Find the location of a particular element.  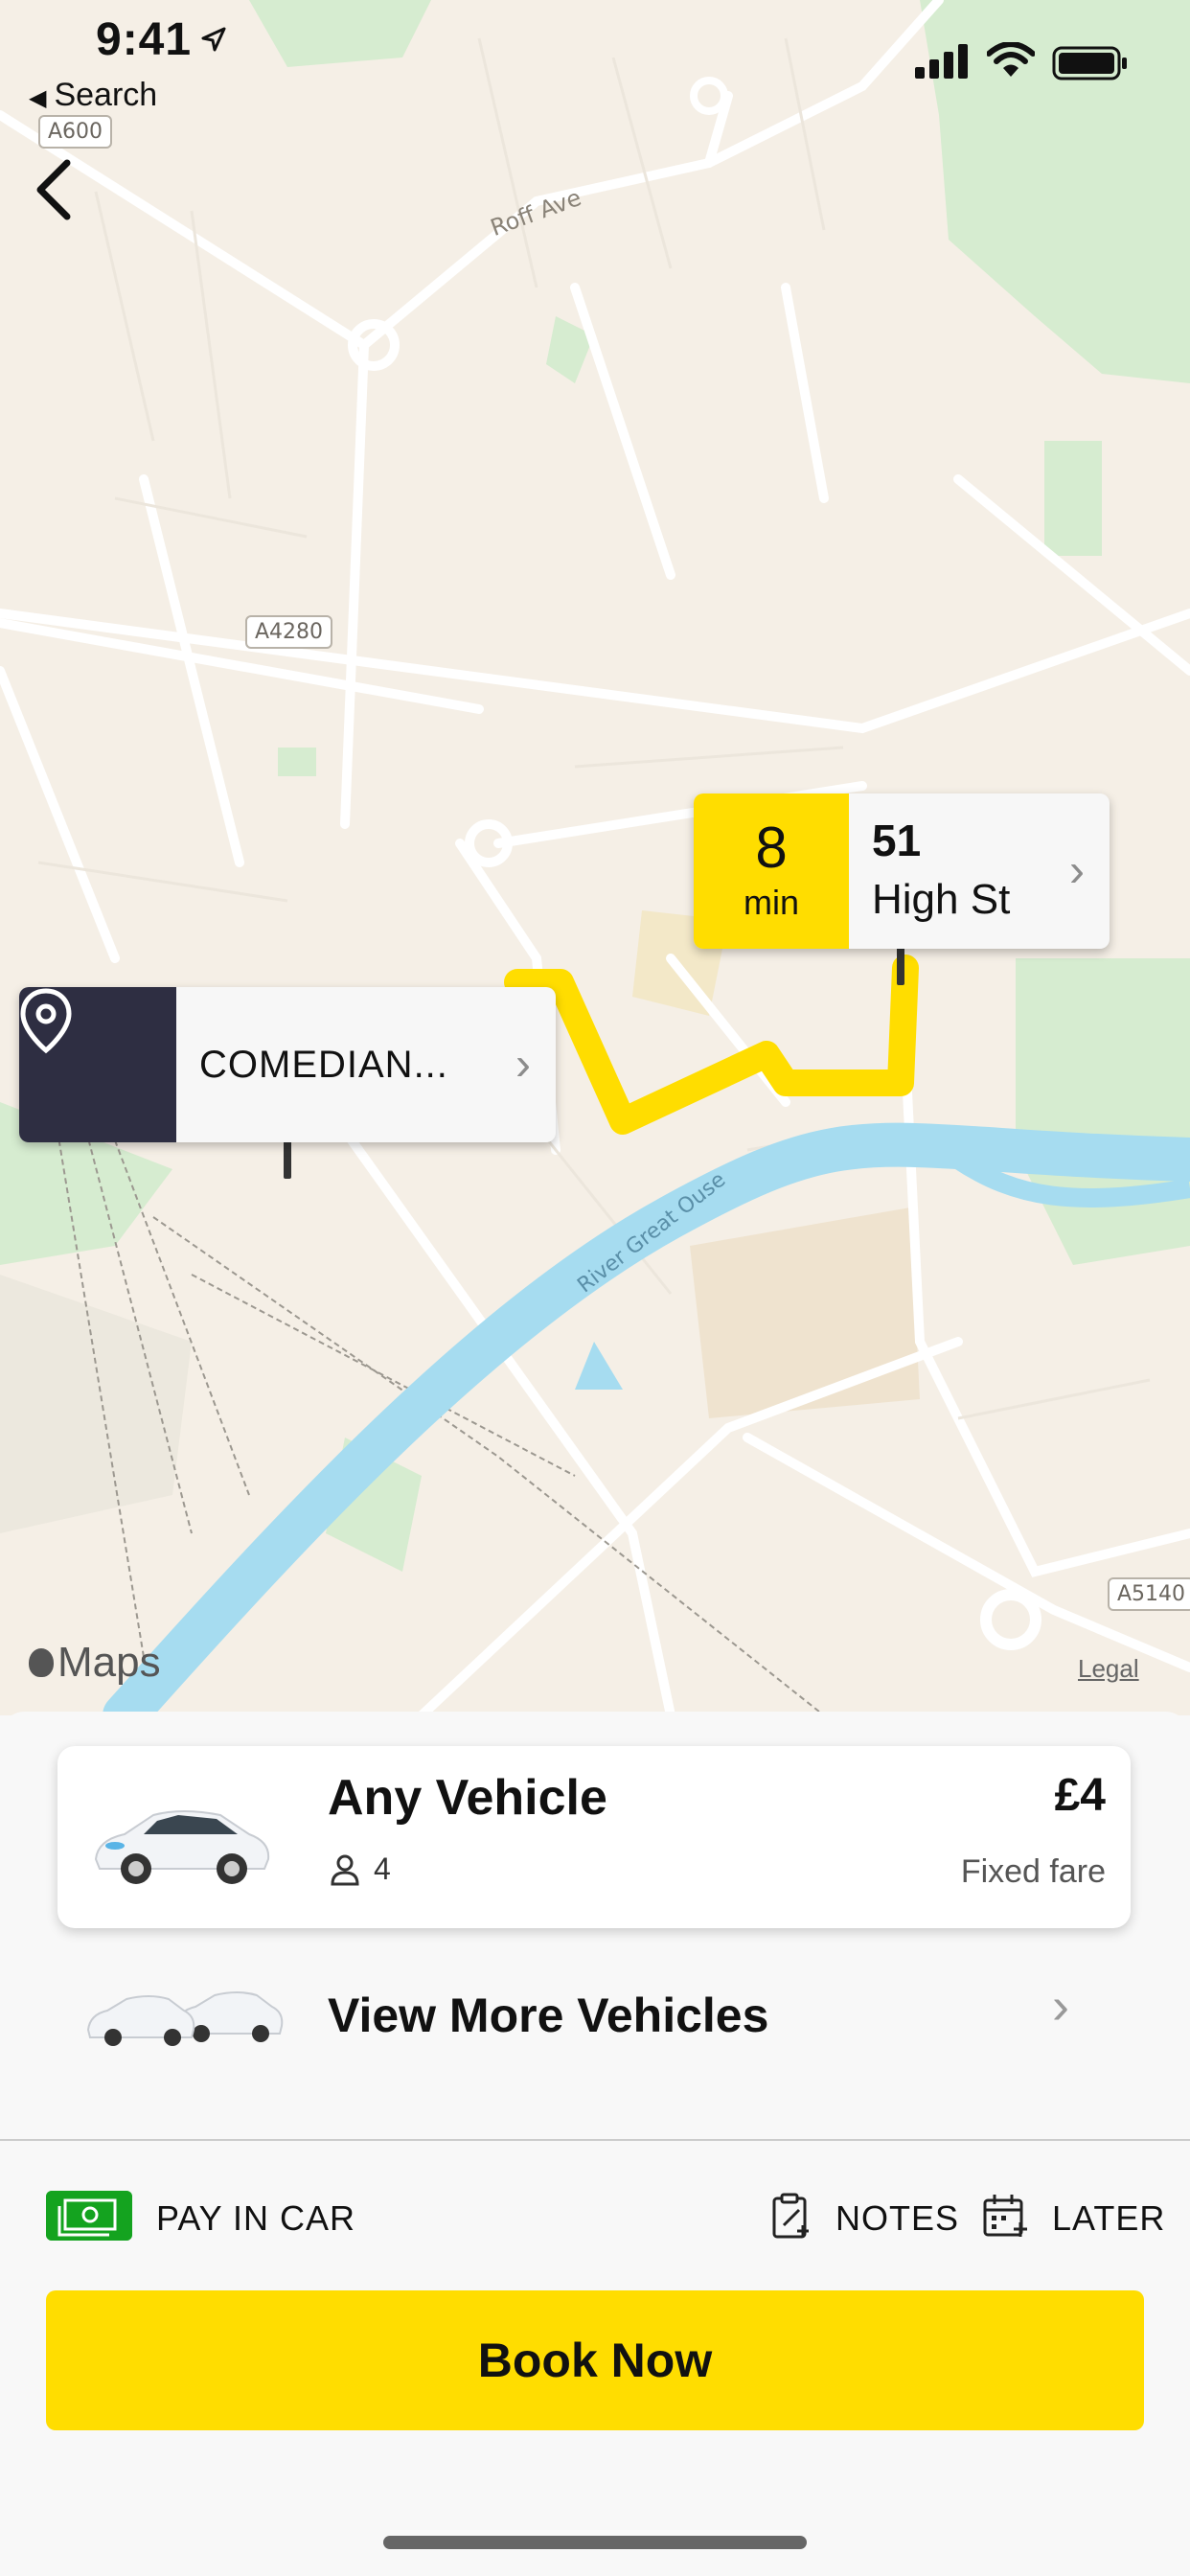

seat-count: 4 is located at coordinates (360, 1869).